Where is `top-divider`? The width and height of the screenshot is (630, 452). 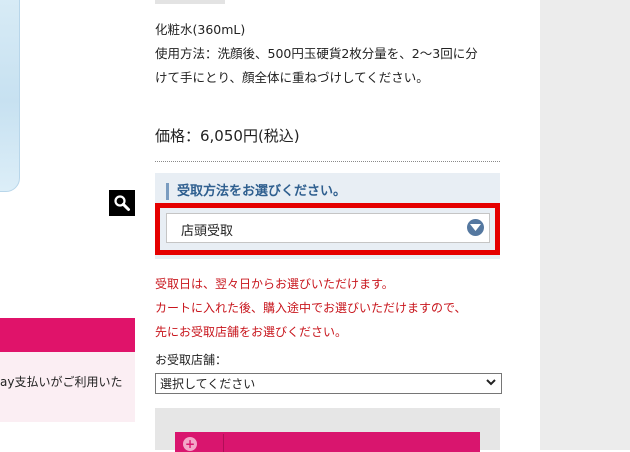
top-divider is located at coordinates (190, 2).